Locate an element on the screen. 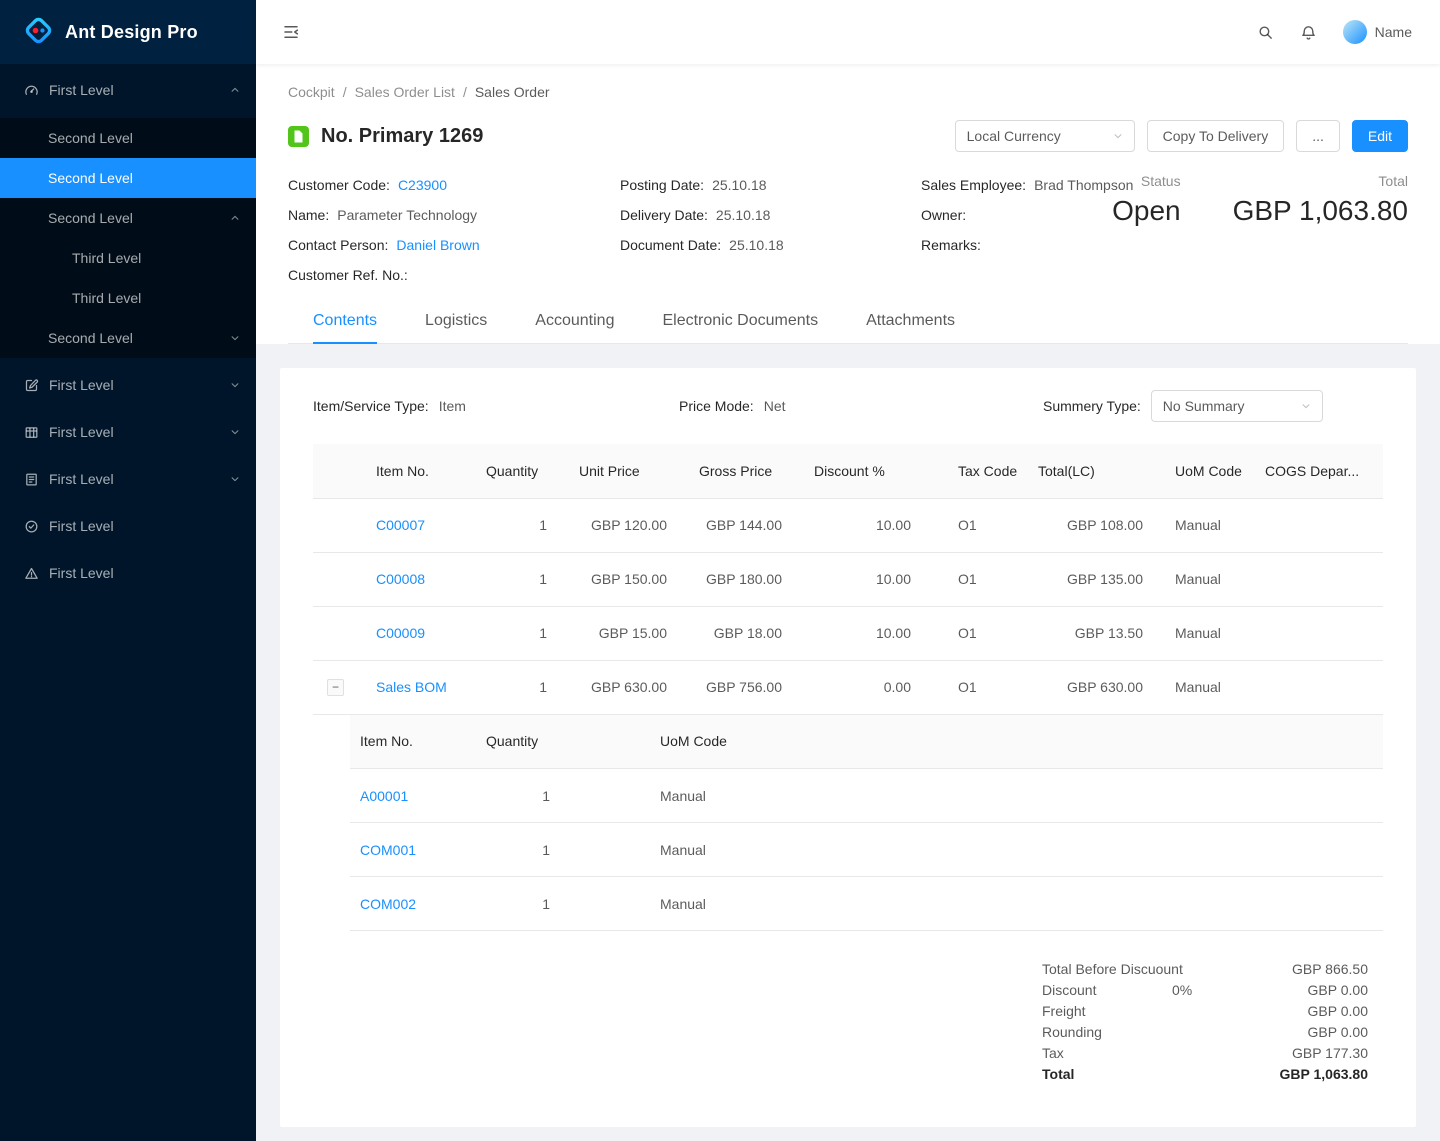 This screenshot has width=1440, height=1141. sidebar-item-first-level-form: First Level is located at coordinates (128, 385).